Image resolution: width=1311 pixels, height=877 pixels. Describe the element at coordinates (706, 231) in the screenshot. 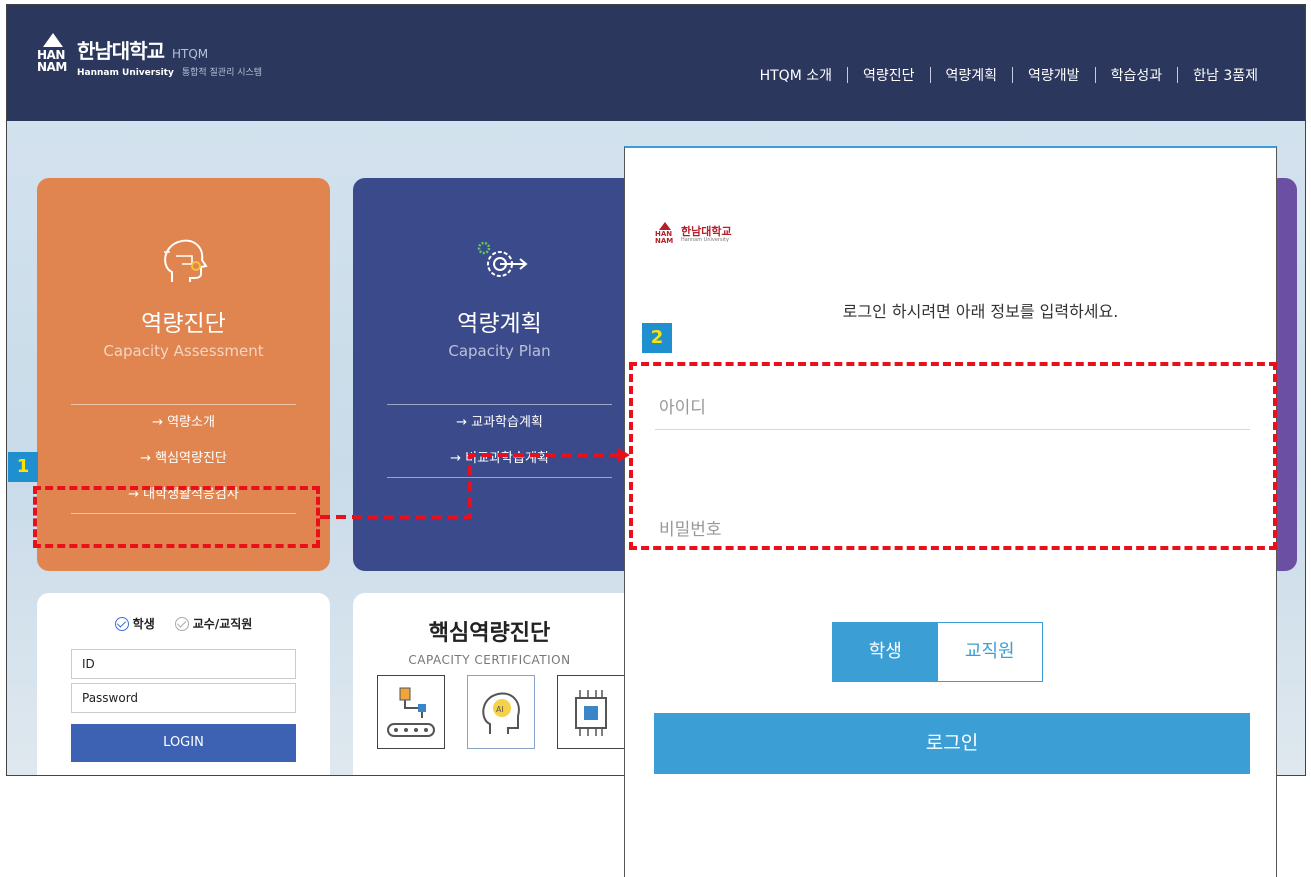

I see `popup-logo-name: 한남대학교` at that location.